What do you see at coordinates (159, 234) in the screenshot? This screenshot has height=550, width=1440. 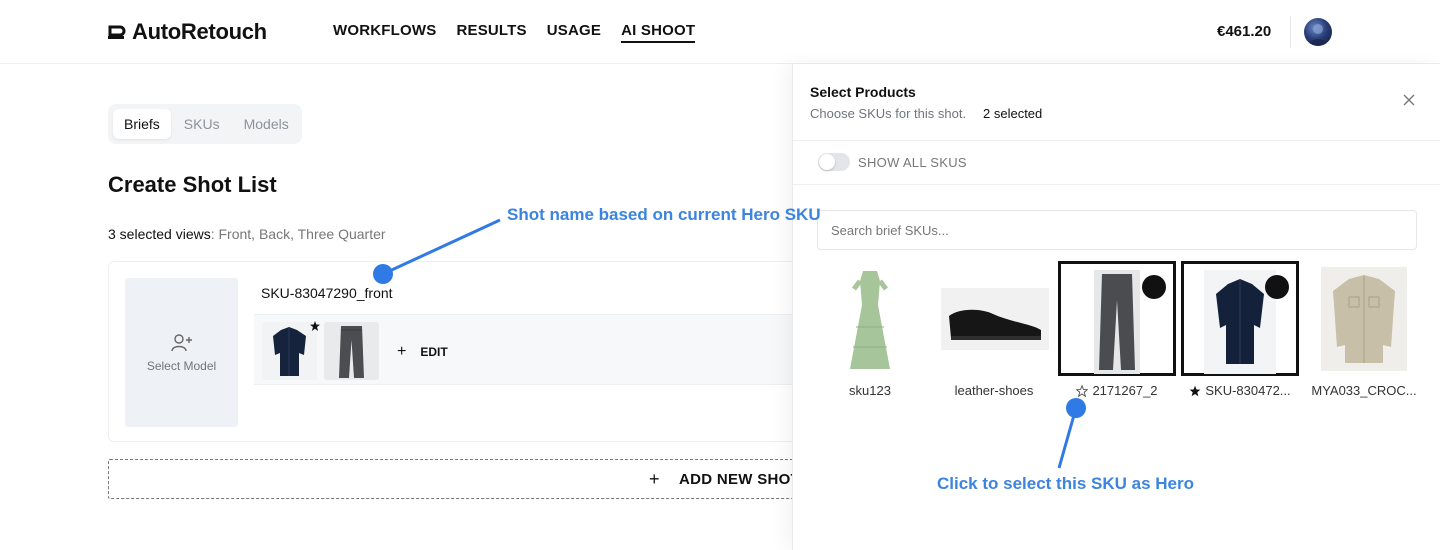 I see `views-count: 3 selected views` at bounding box center [159, 234].